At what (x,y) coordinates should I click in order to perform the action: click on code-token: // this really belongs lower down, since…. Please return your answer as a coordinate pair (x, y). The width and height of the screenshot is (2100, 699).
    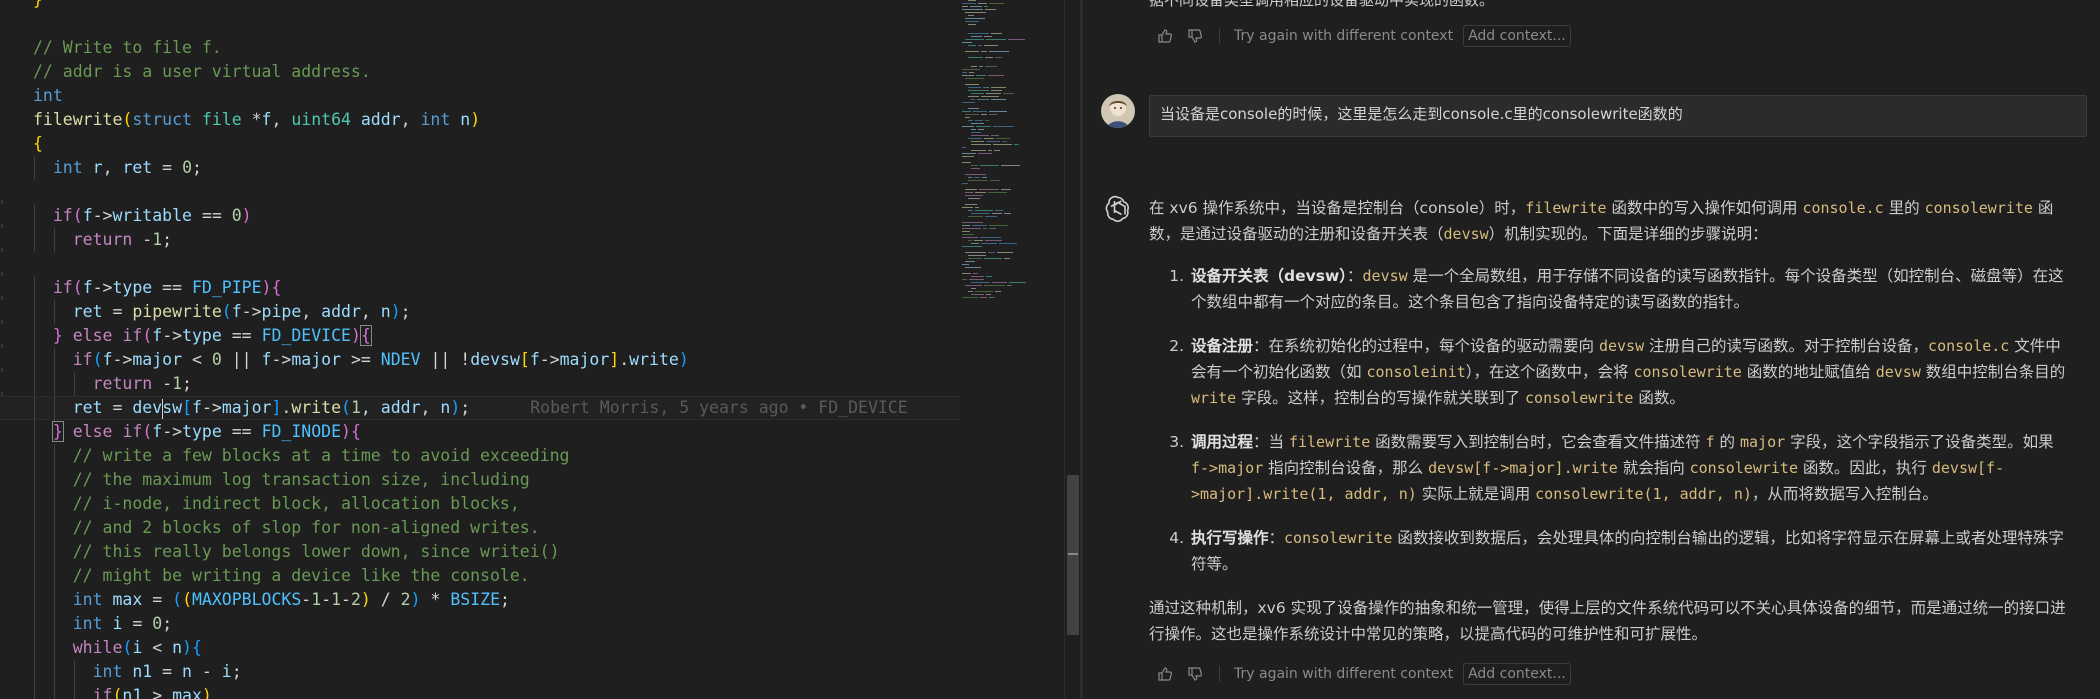
    Looking at the image, I should click on (316, 551).